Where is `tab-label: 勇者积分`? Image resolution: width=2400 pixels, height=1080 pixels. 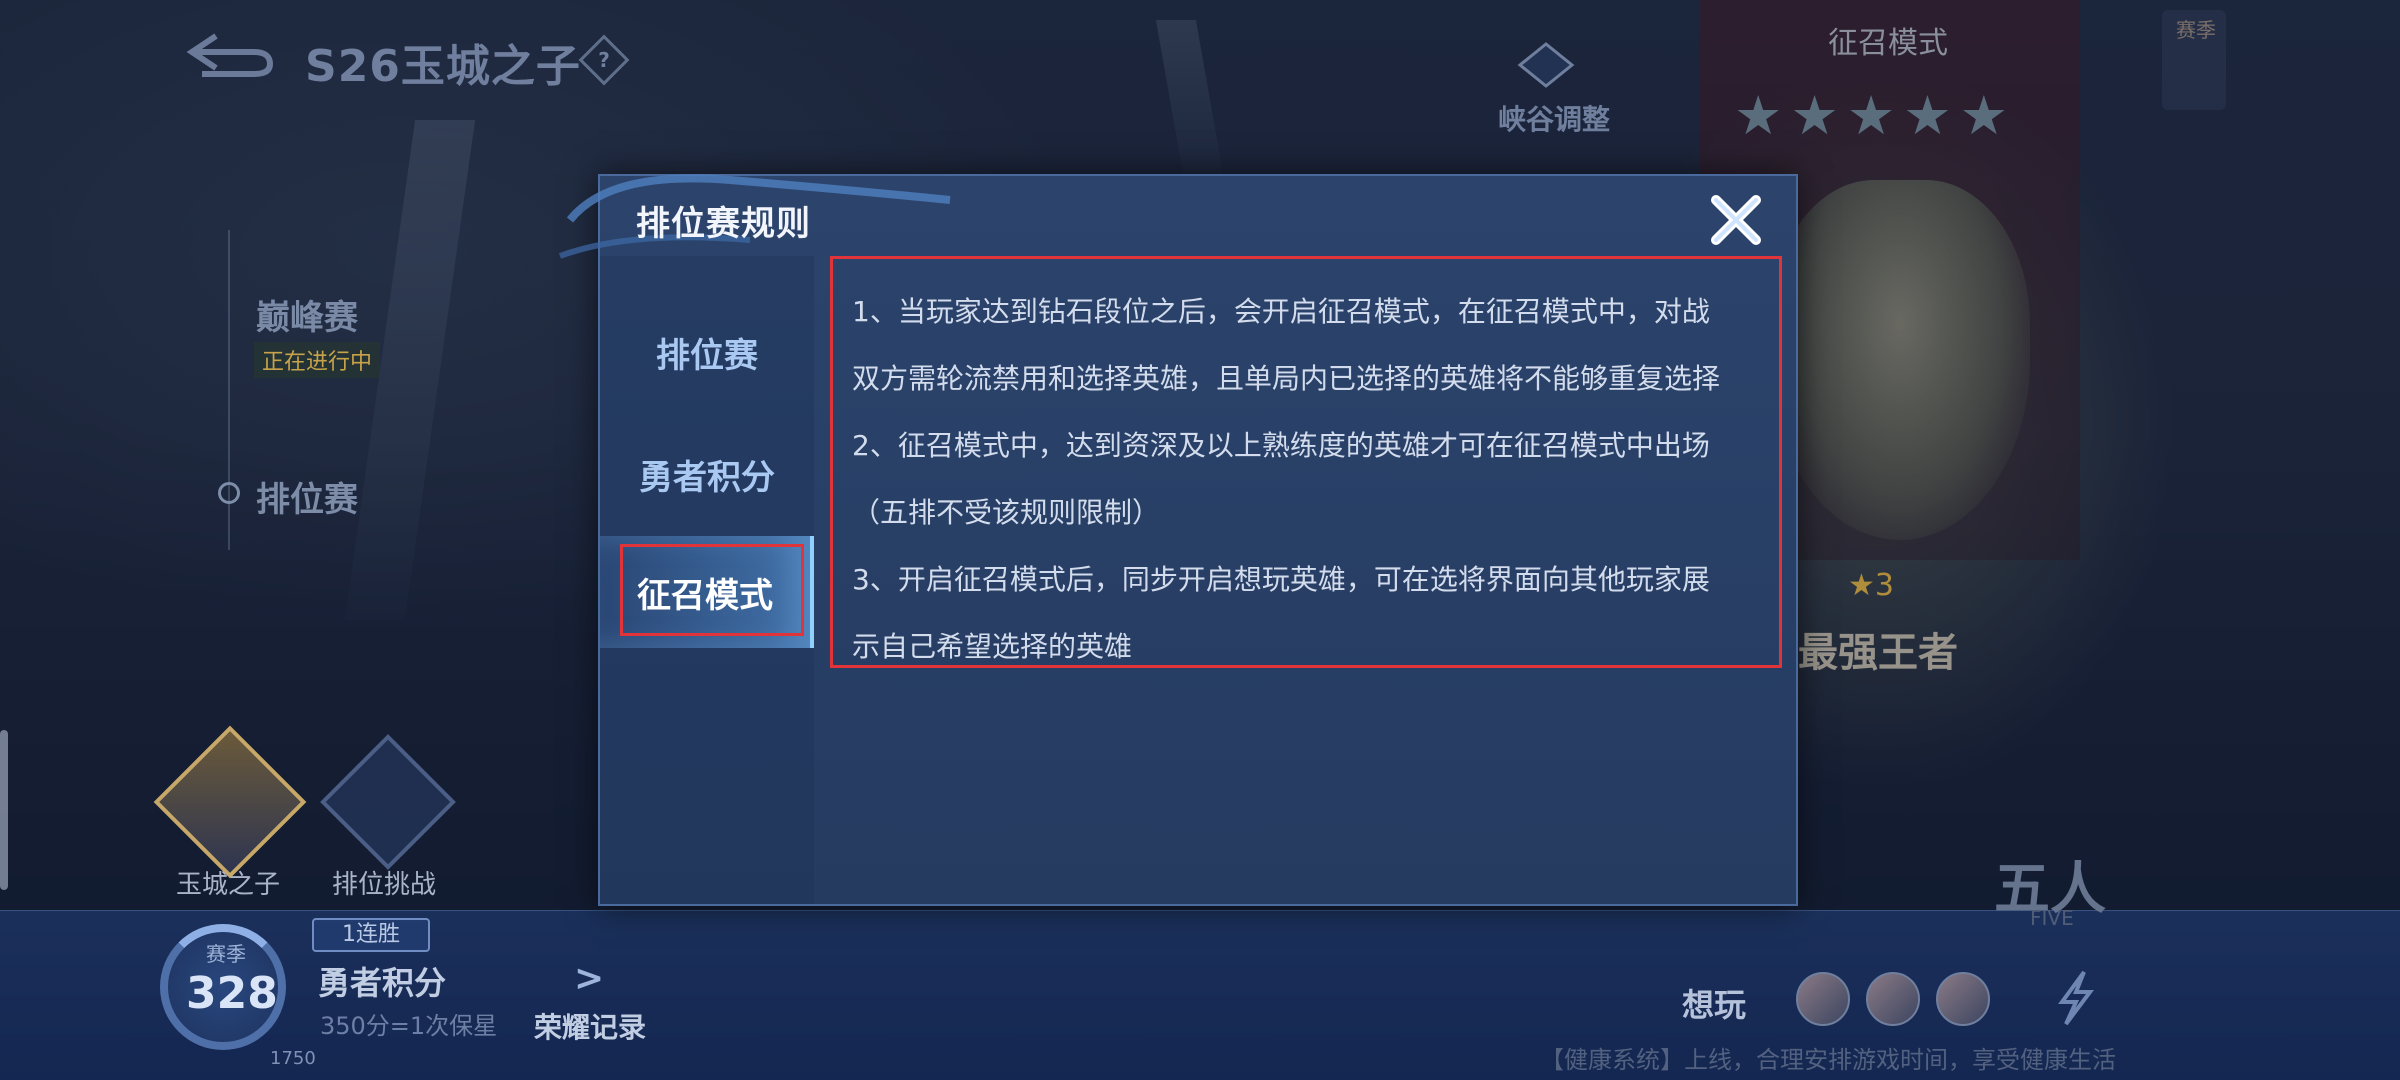 tab-label: 勇者积分 is located at coordinates (707, 477).